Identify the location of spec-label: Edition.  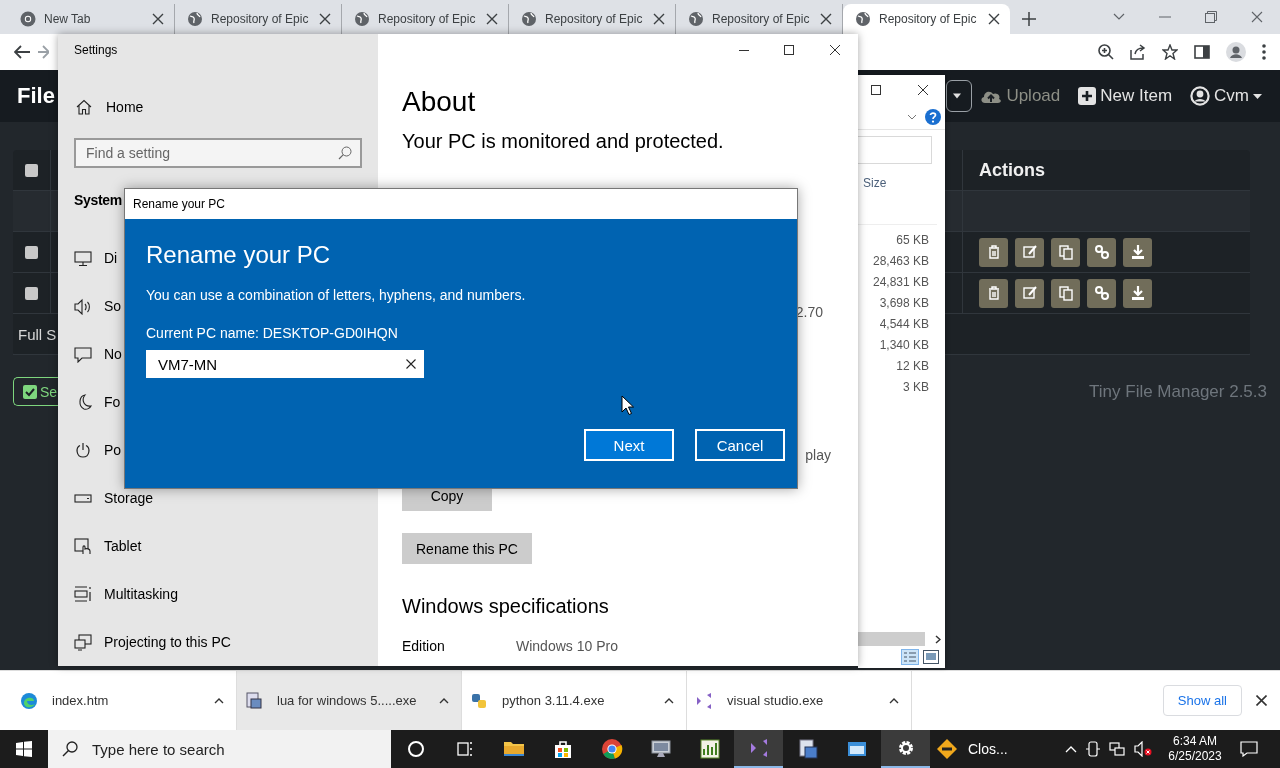
(424, 646).